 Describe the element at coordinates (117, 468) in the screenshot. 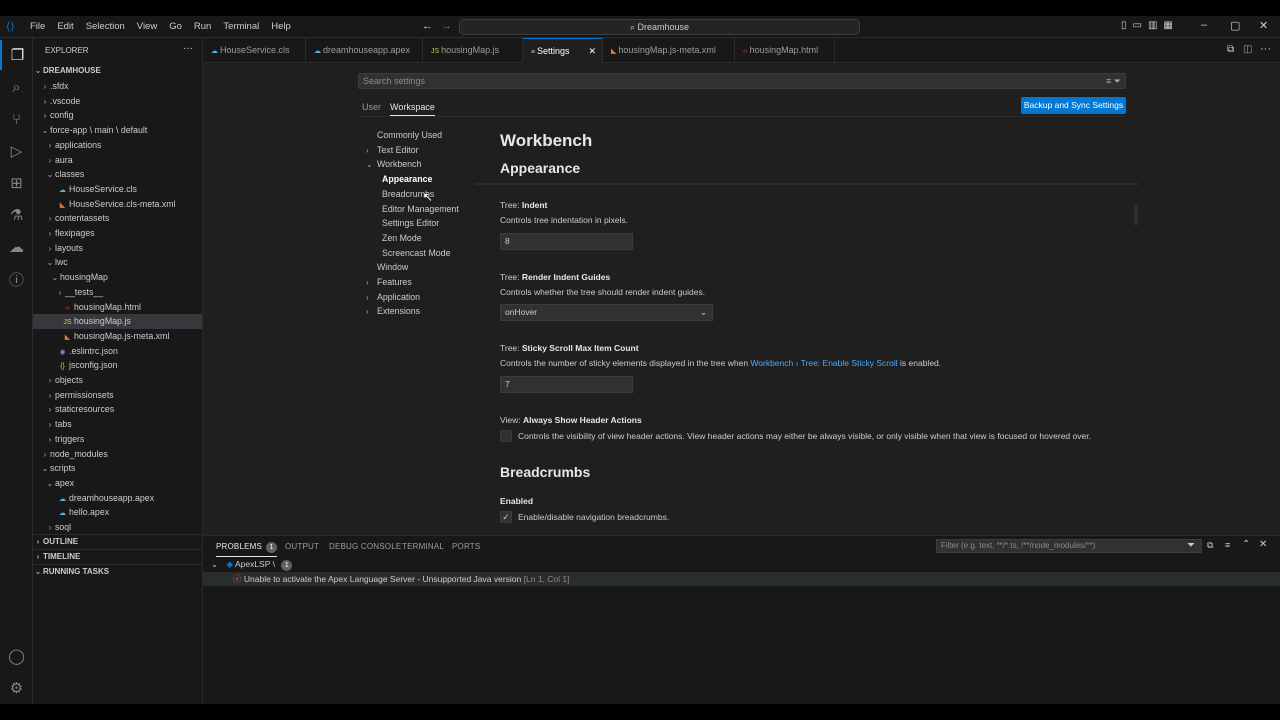

I see `tree-folder: ⌄ scripts` at that location.